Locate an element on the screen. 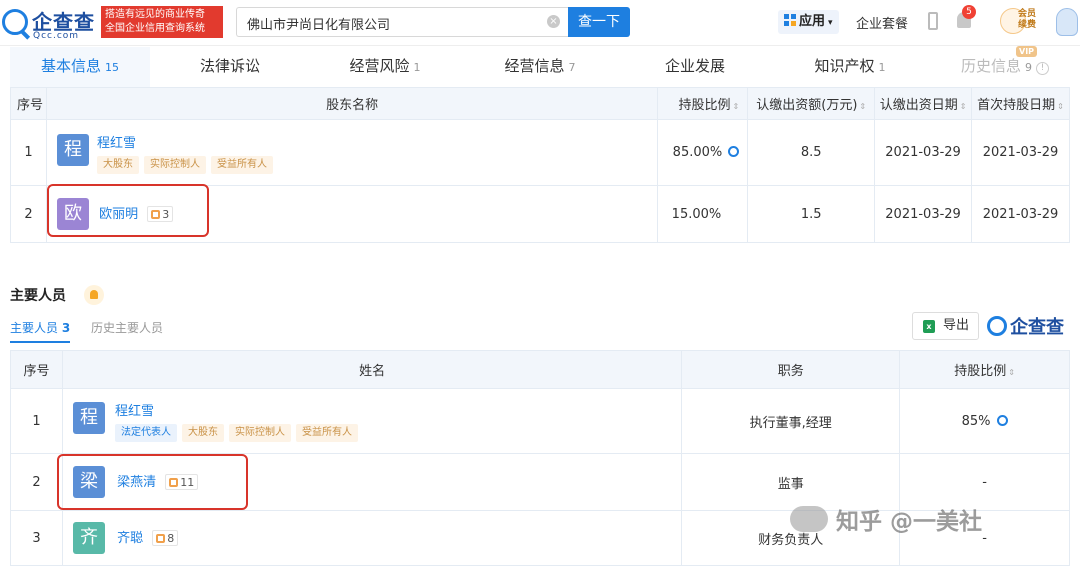  tag-major-shareholder: 大股东 is located at coordinates (117, 164).